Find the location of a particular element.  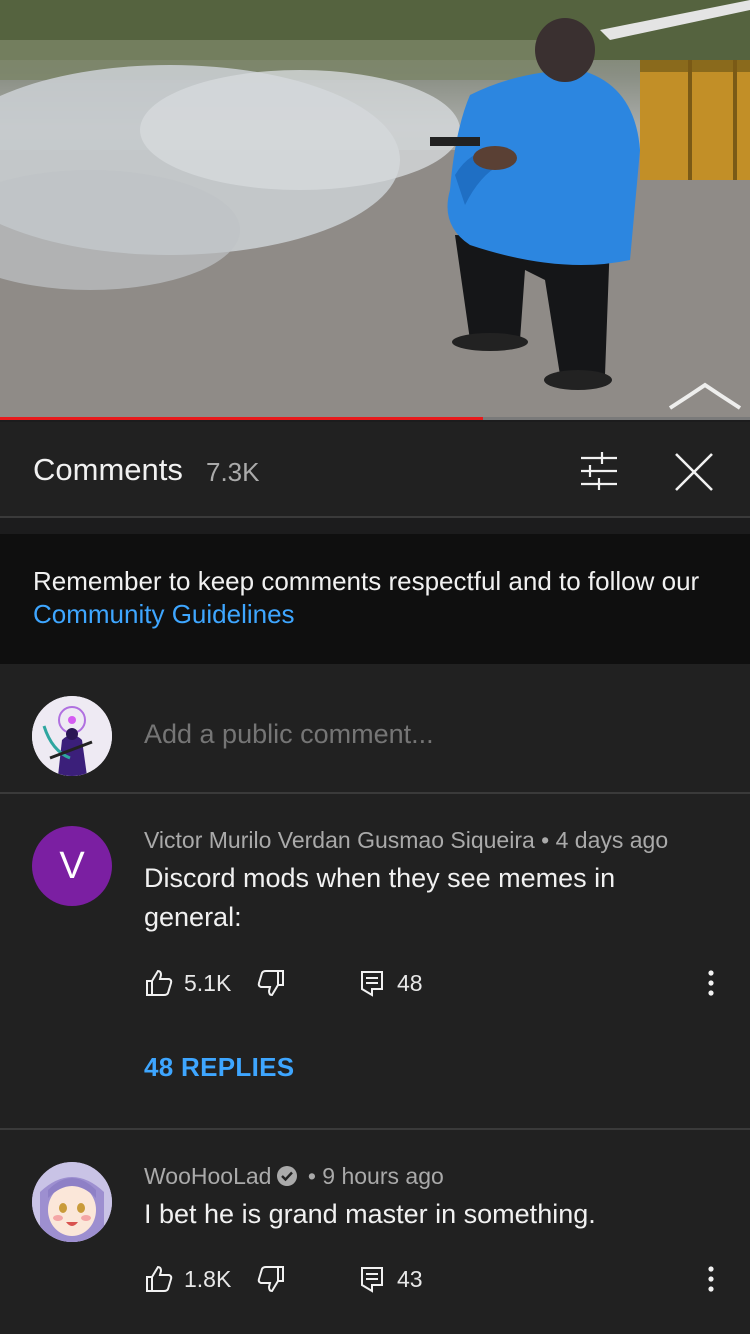

commenter-avatar: V is located at coordinates (72, 866).